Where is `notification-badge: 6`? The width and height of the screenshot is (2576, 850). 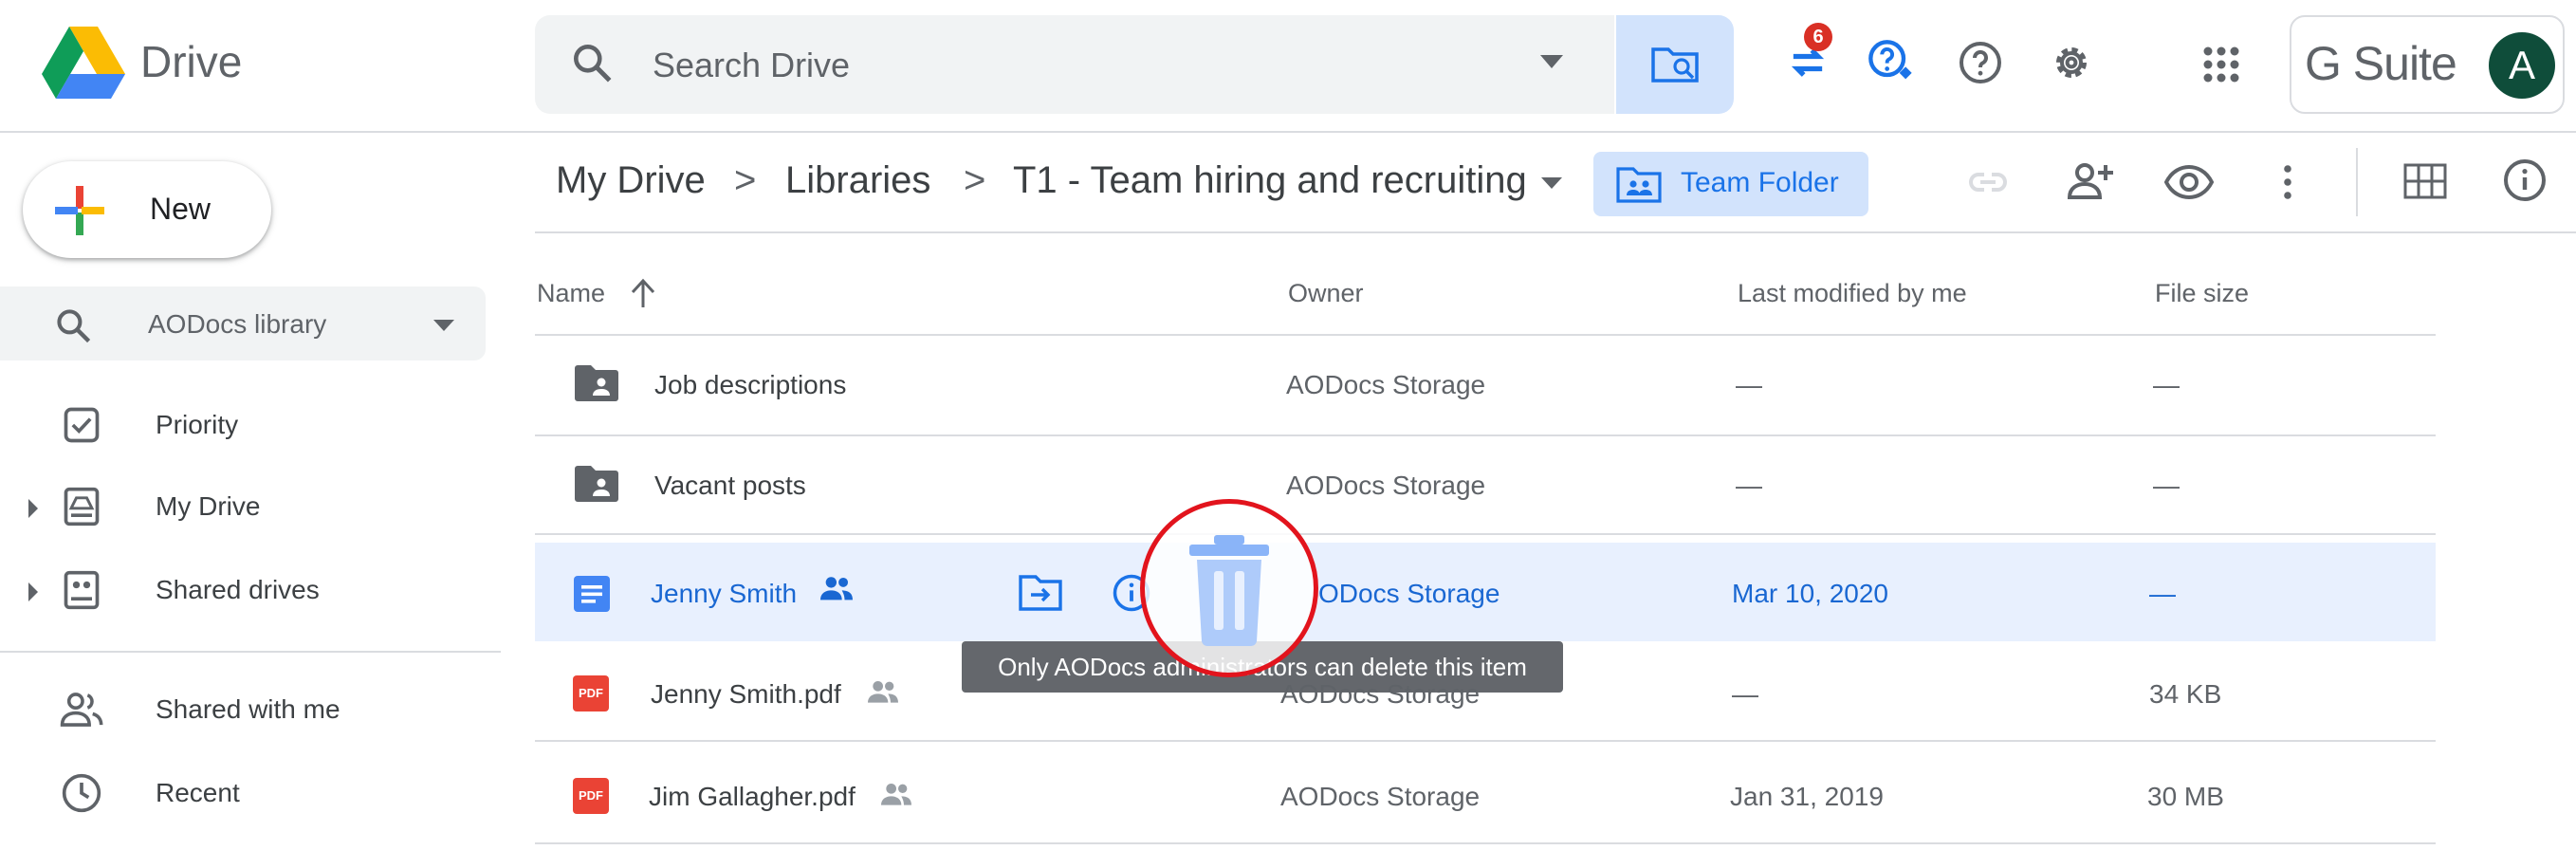
notification-badge: 6 is located at coordinates (1818, 37).